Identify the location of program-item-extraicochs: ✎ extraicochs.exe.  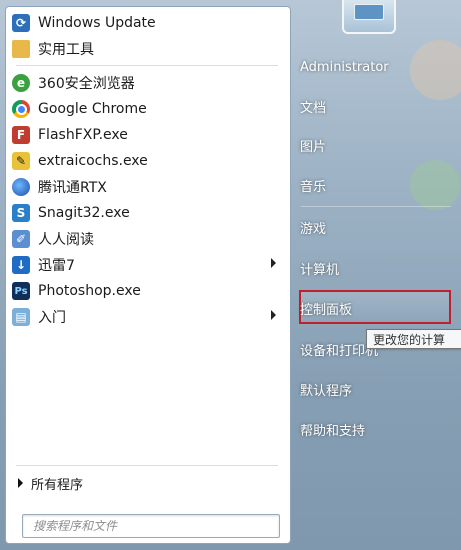
(148, 161).